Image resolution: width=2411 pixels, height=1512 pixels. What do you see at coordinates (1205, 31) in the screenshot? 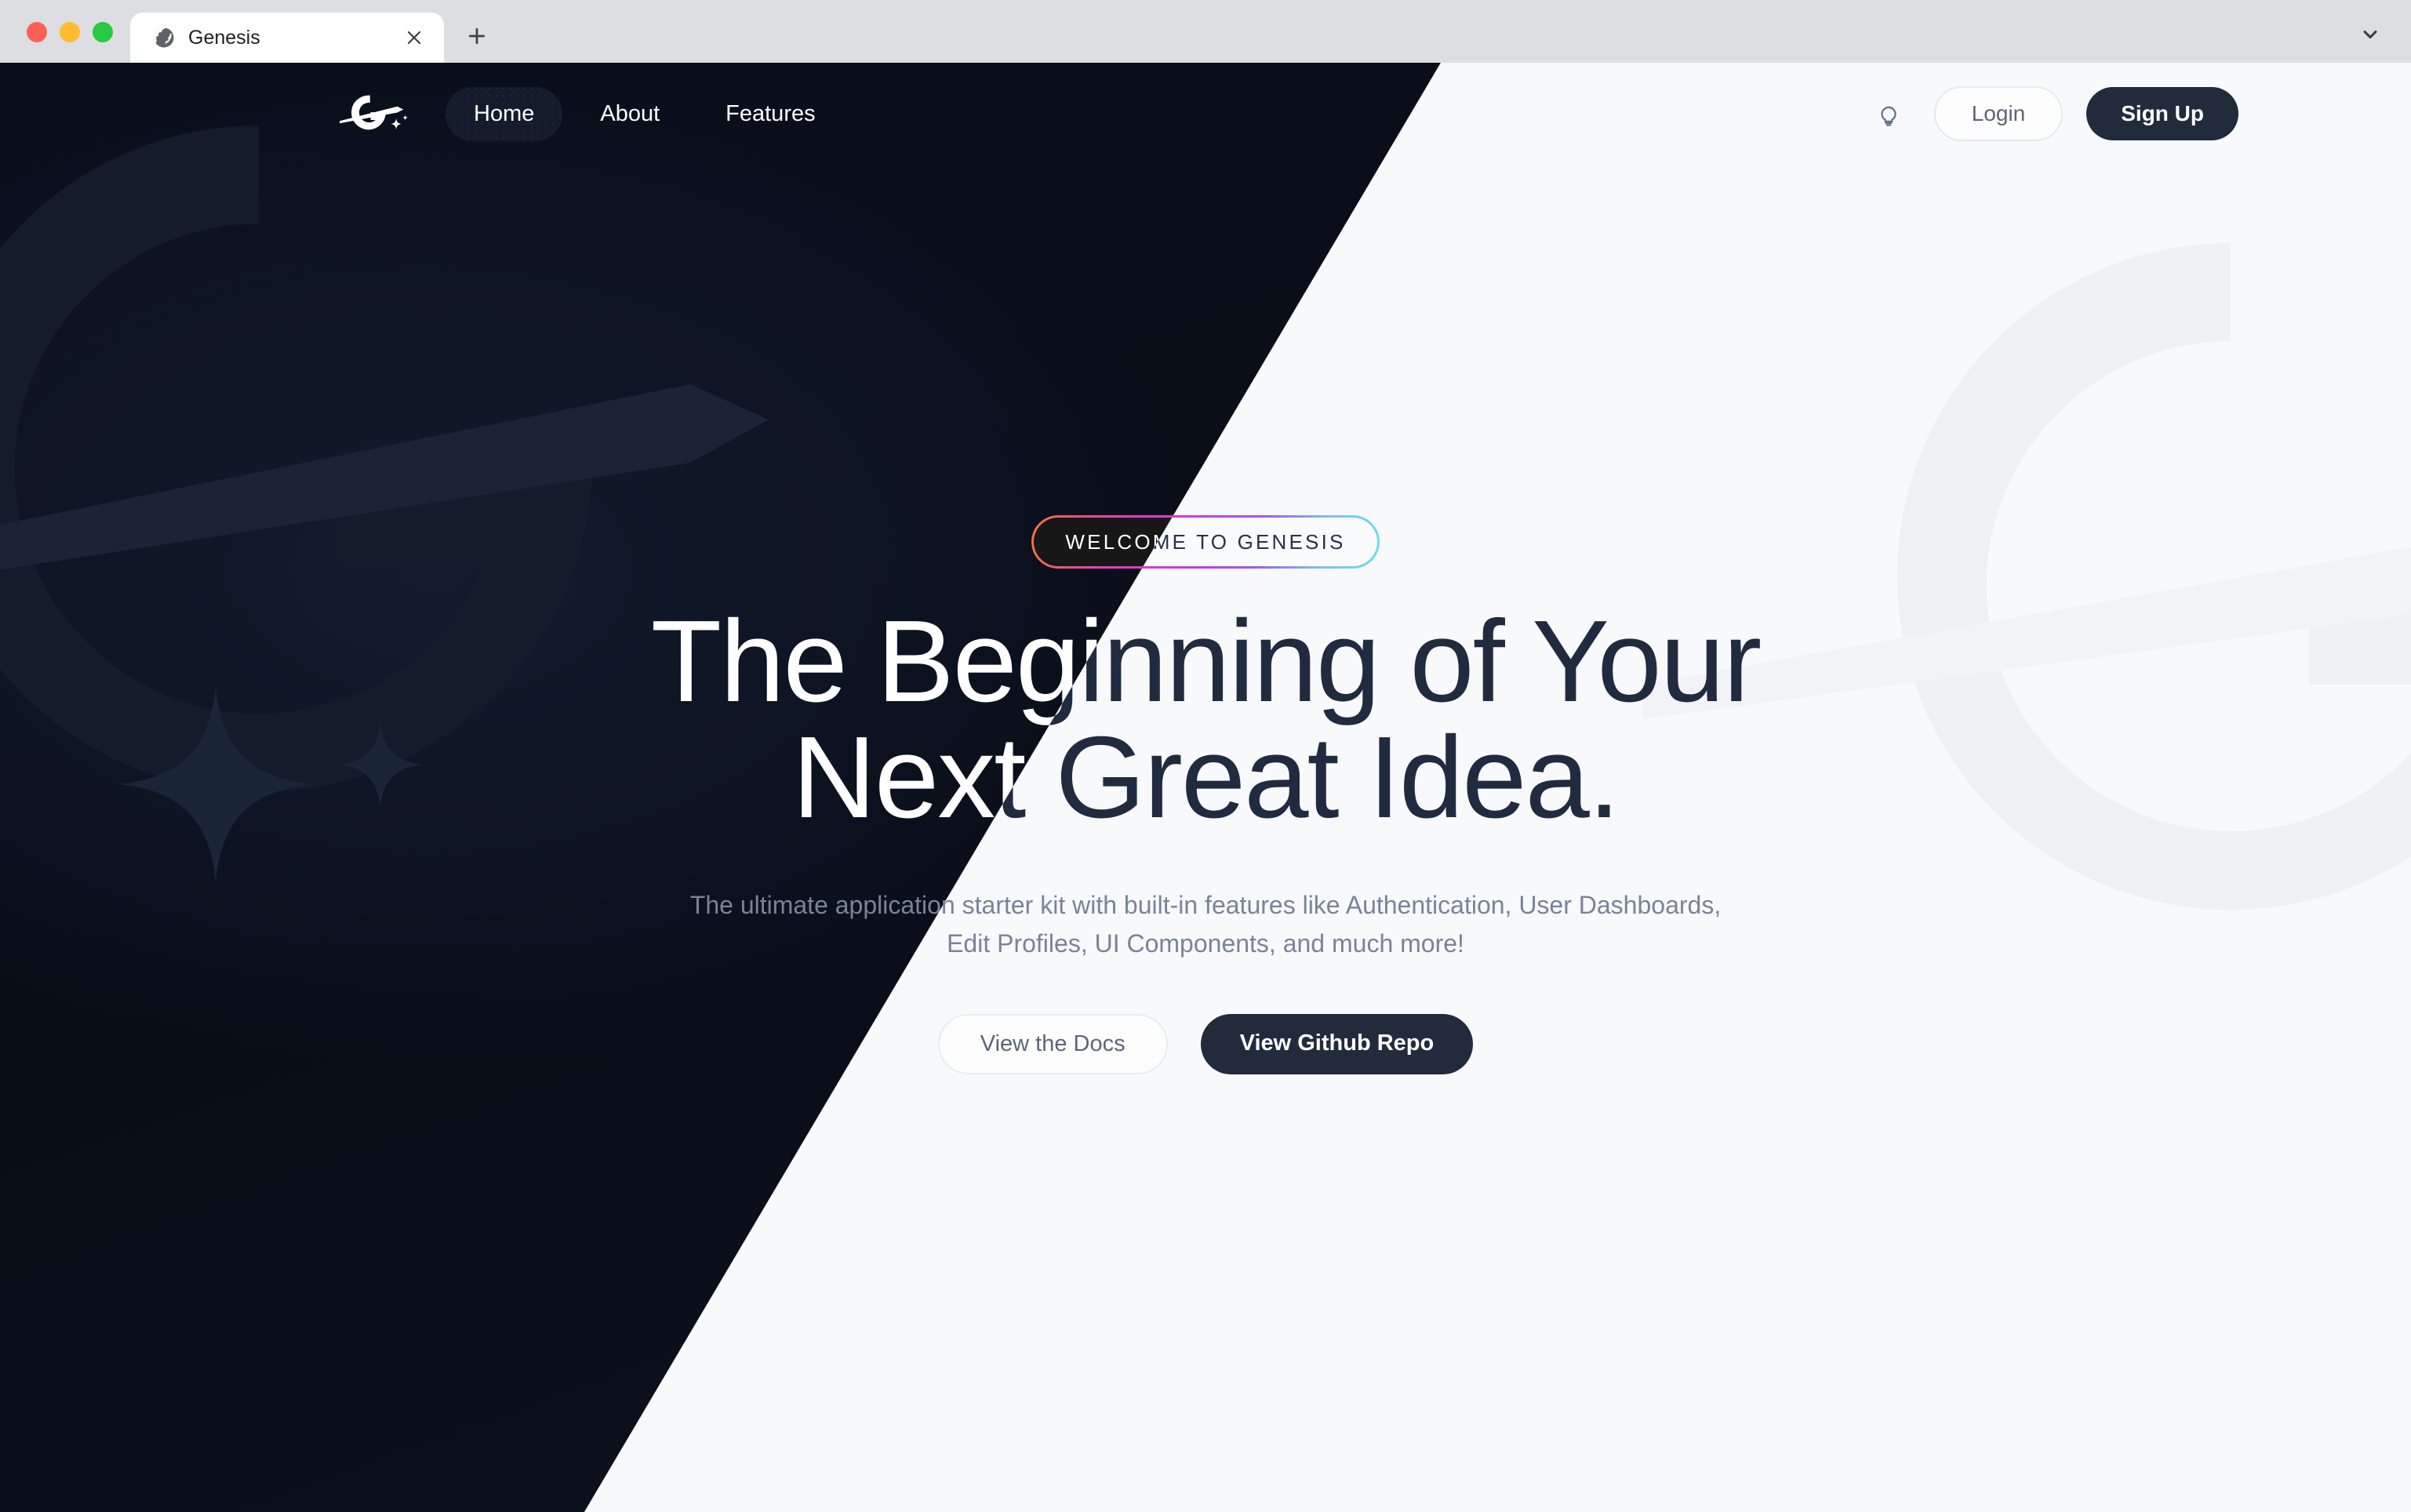
I see `browser-chrome: Genesis` at bounding box center [1205, 31].